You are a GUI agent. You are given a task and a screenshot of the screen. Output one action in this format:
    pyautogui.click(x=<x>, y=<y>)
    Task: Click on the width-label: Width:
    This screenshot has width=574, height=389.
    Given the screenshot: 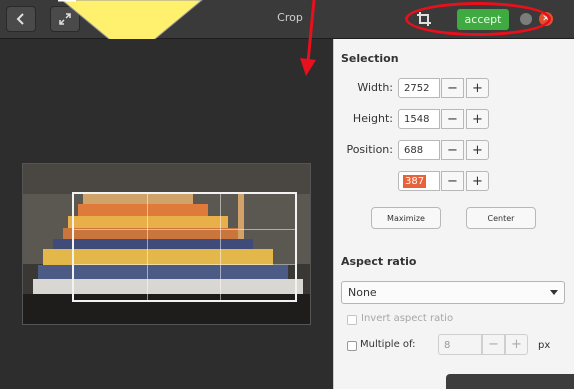 What is the action you would take?
    pyautogui.click(x=375, y=87)
    